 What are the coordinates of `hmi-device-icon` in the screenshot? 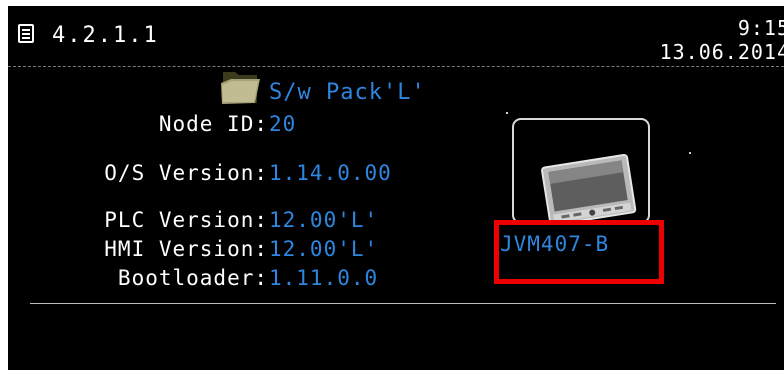 It's located at (589, 189).